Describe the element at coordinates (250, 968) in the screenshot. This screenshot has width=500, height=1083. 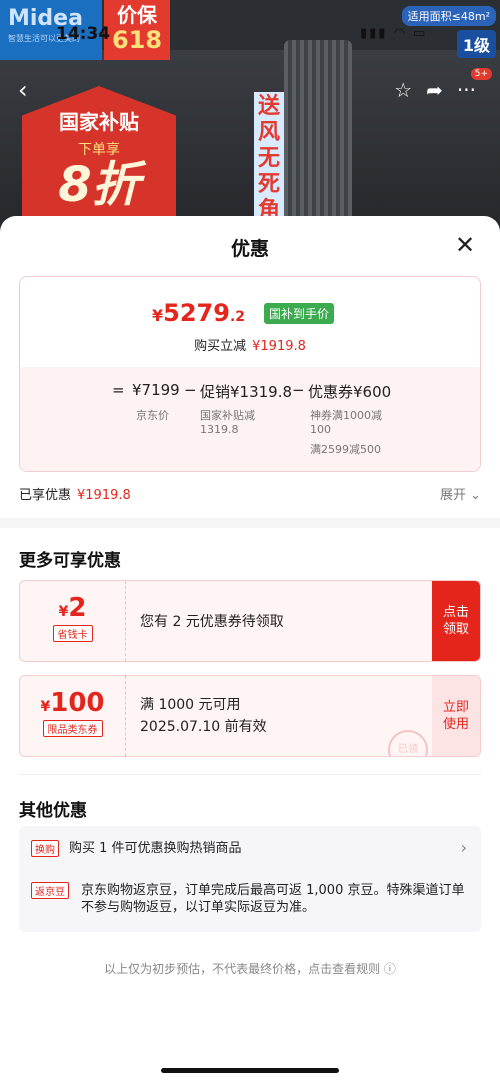
I see `pricing-disclaimer-link: 以上仅为初步预估，不代表最终价格，点击查看规则 ⓘ` at that location.